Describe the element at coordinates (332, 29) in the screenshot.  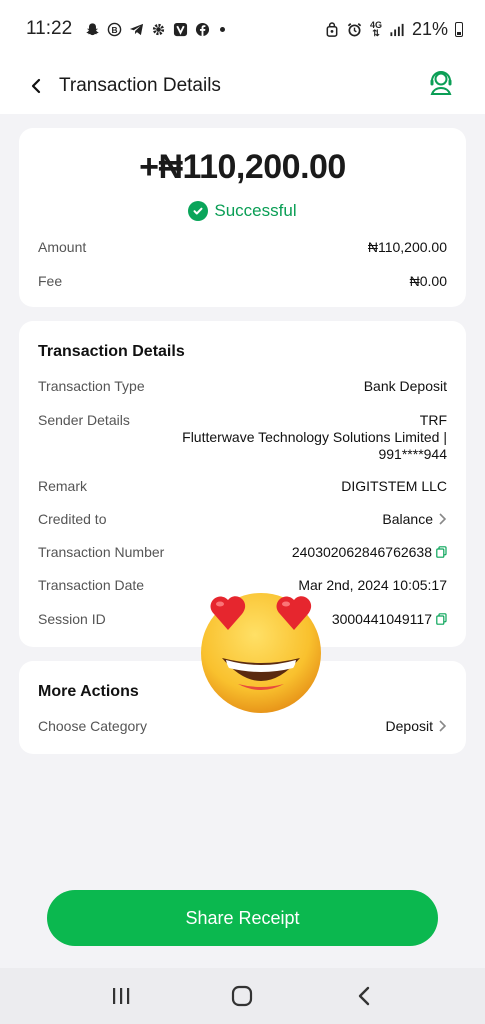
I see `lock-bag-icon` at that location.